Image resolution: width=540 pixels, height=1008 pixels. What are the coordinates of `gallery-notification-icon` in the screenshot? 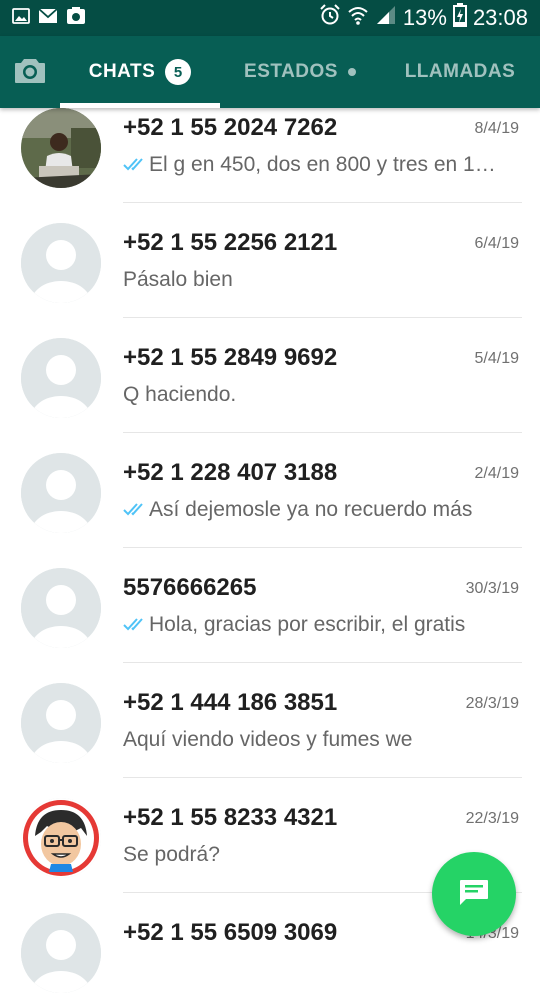 It's located at (21, 18).